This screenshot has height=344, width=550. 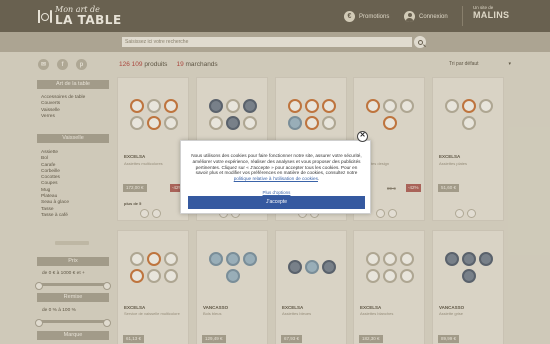 What do you see at coordinates (276, 192) in the screenshot?
I see `more-options-link: Plus d'options` at bounding box center [276, 192].